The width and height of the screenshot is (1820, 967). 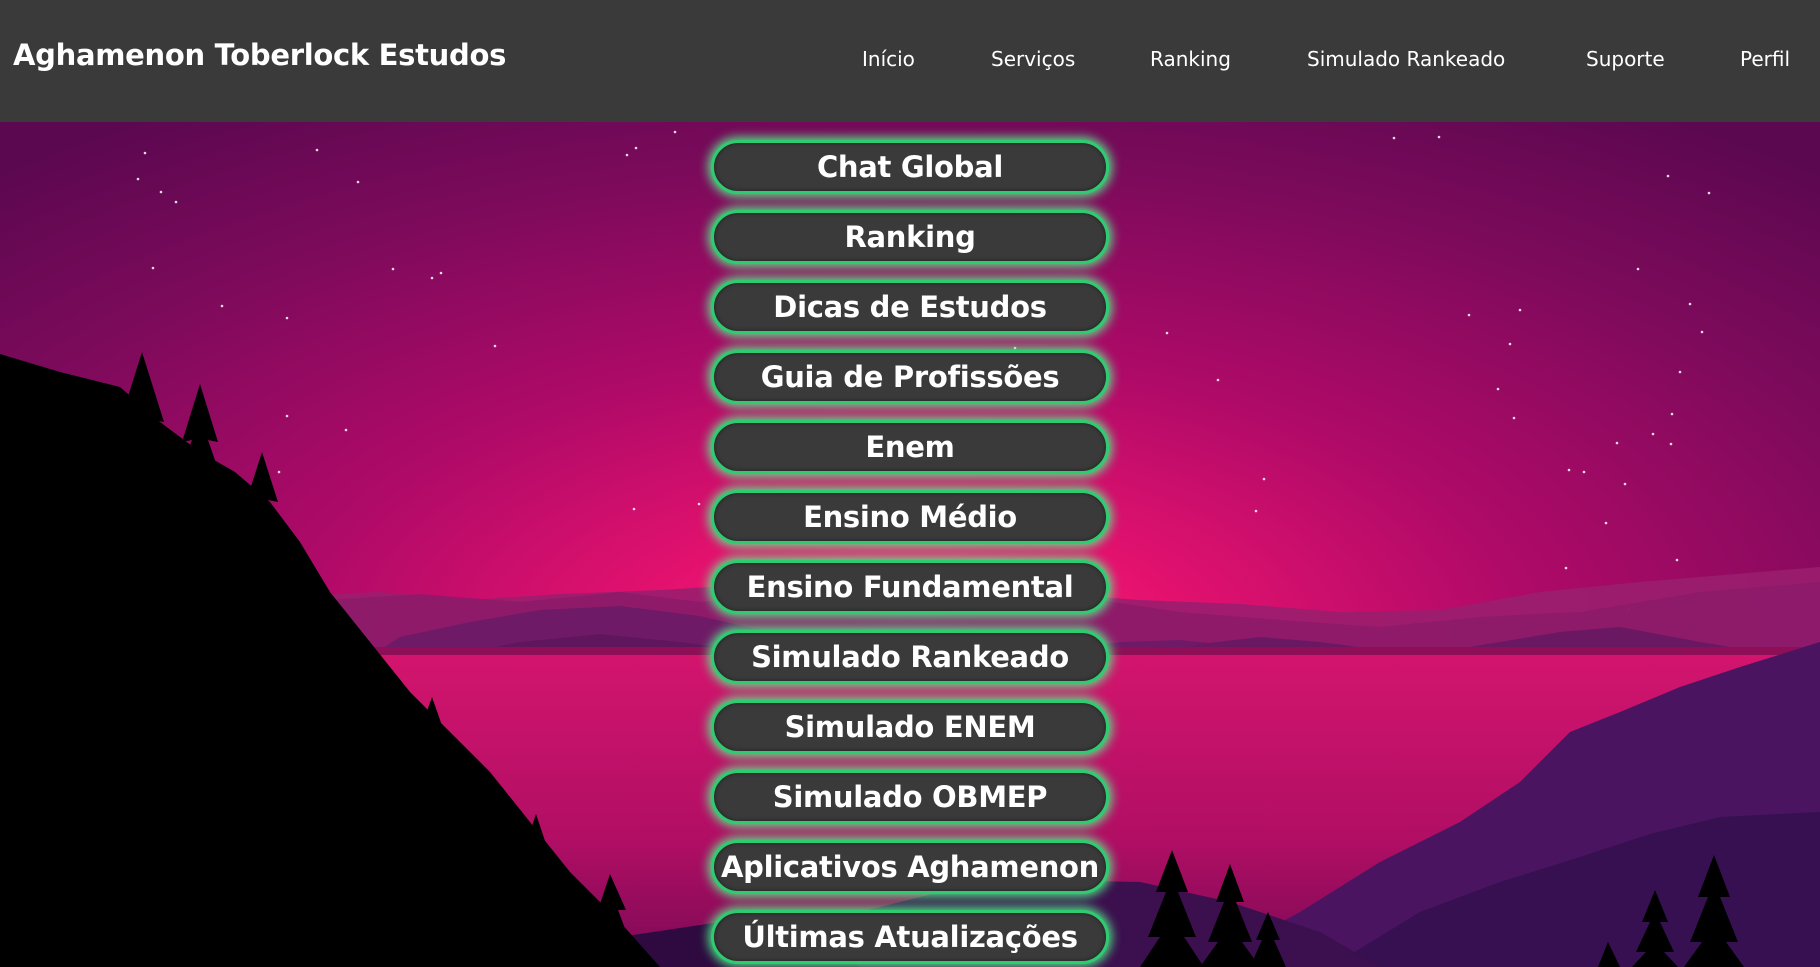 I want to click on nav-link-suporte: Suporte, so click(x=1625, y=59).